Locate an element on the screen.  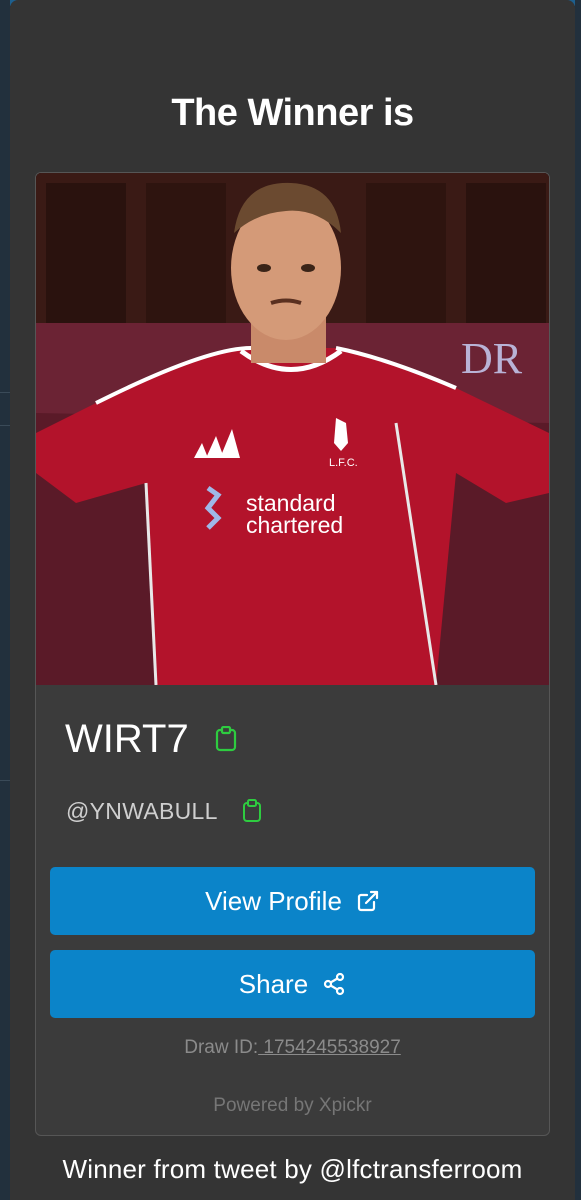
background-page-right is located at coordinates (578, 600).